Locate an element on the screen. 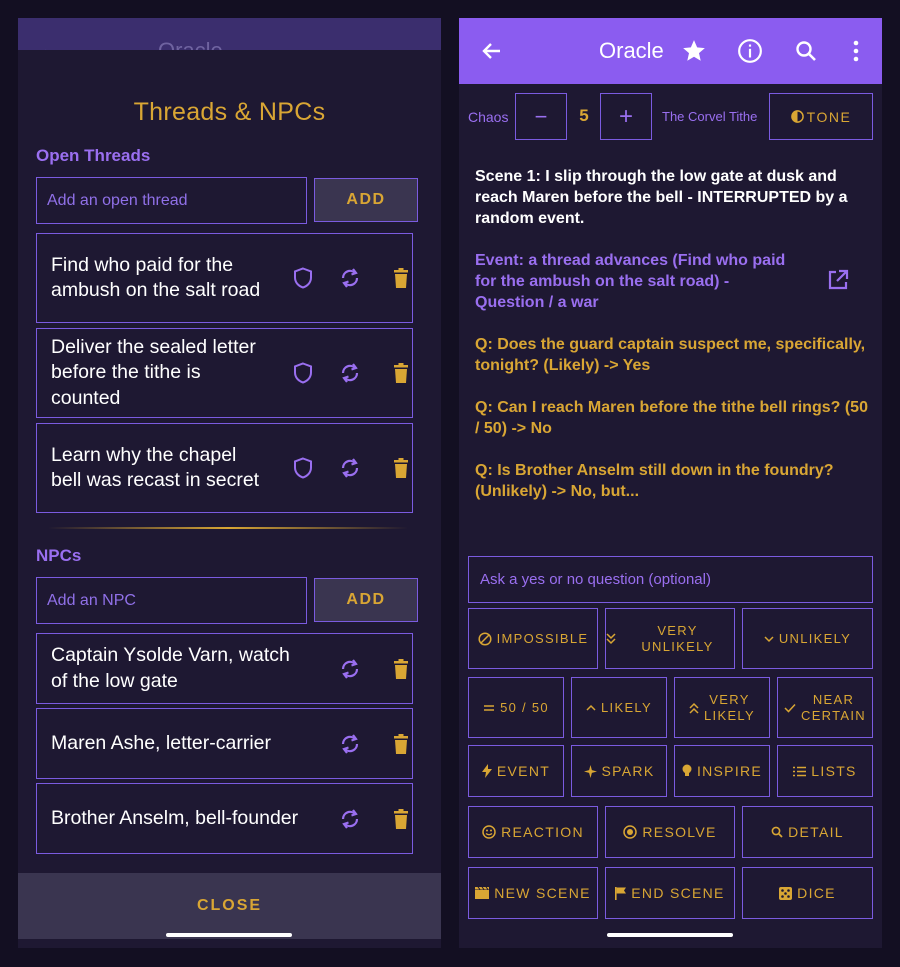  impossible-button: IMPOSSIBLE is located at coordinates (533, 638).